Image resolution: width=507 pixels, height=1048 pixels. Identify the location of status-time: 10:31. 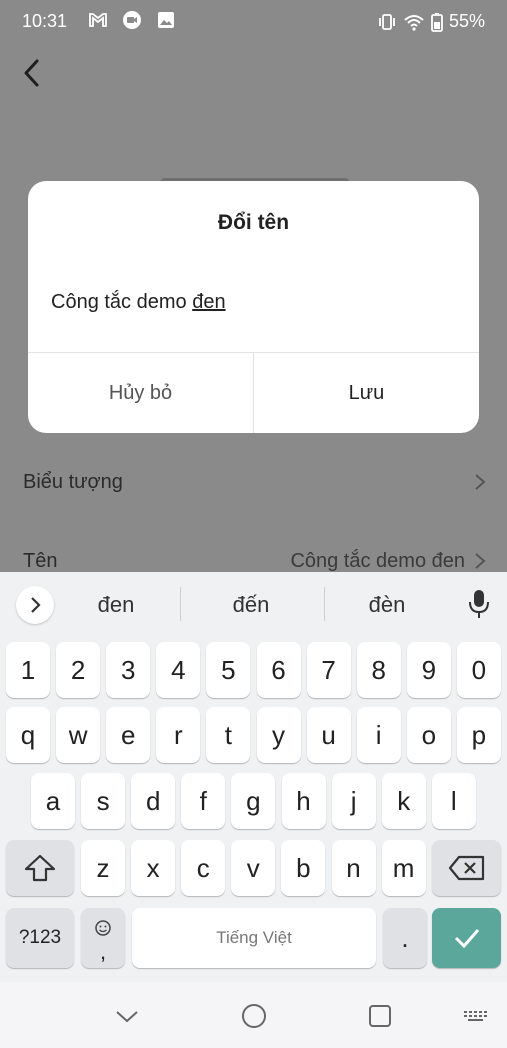
(45, 21).